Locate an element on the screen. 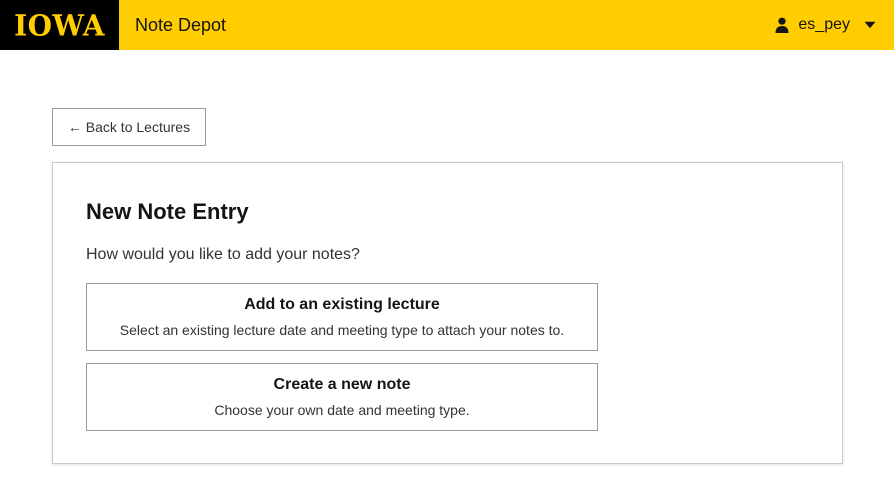  entry-question: How would you like to add your notes? is located at coordinates (223, 254).